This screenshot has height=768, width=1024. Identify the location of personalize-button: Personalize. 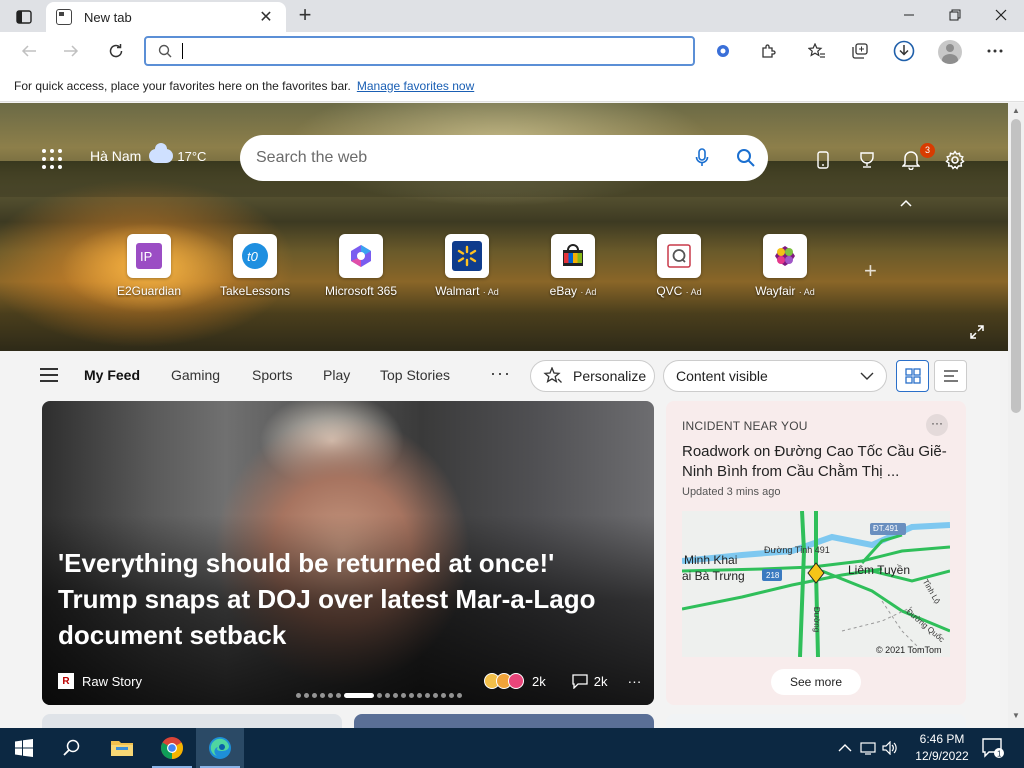
(592, 376).